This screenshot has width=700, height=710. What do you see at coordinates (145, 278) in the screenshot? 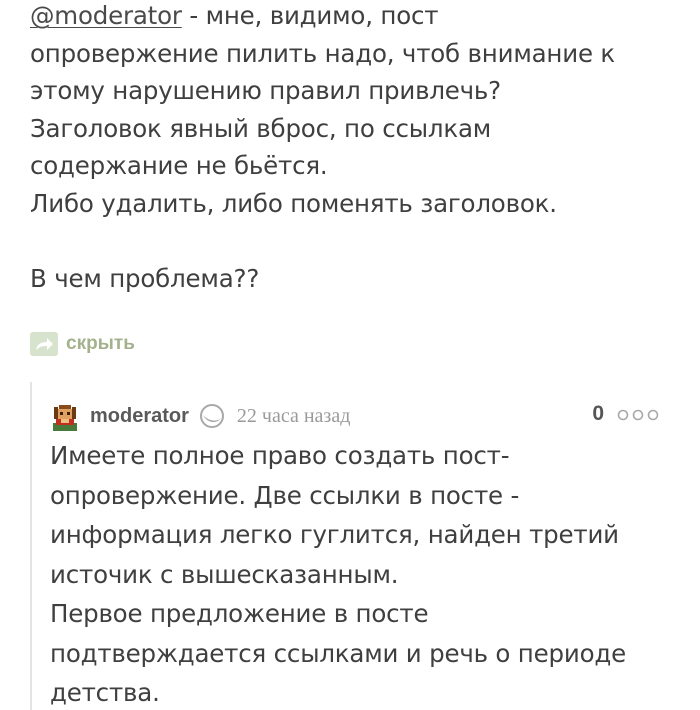
I see `parent-line-8: В чем проблема??` at bounding box center [145, 278].